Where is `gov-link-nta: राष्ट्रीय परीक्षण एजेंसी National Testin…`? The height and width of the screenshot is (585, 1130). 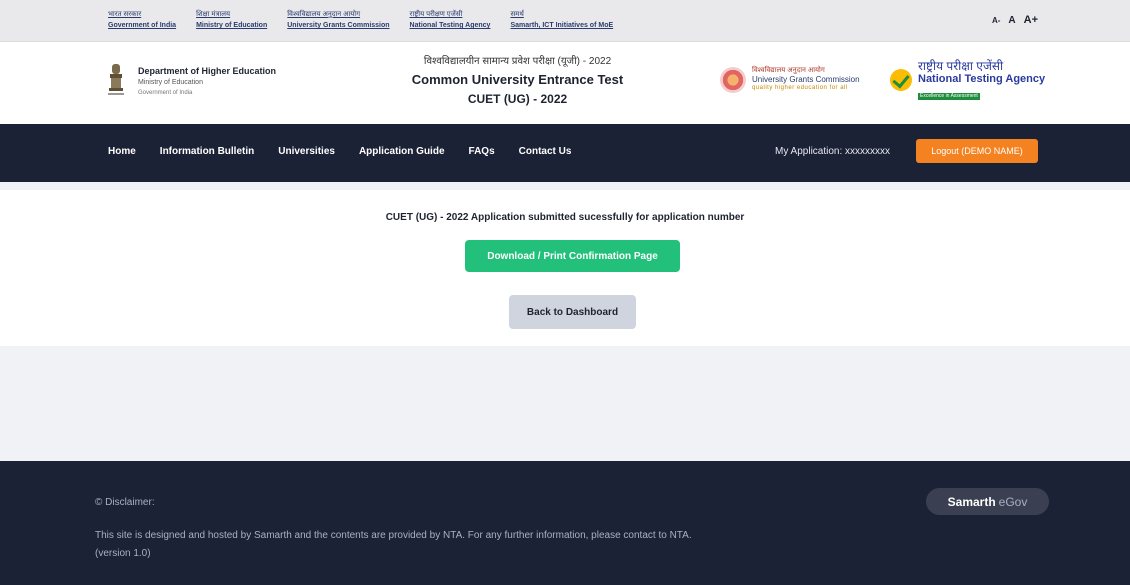
gov-link-nta: राष्ट्रीय परीक्षण एजेंसी National Testin… is located at coordinates (450, 20).